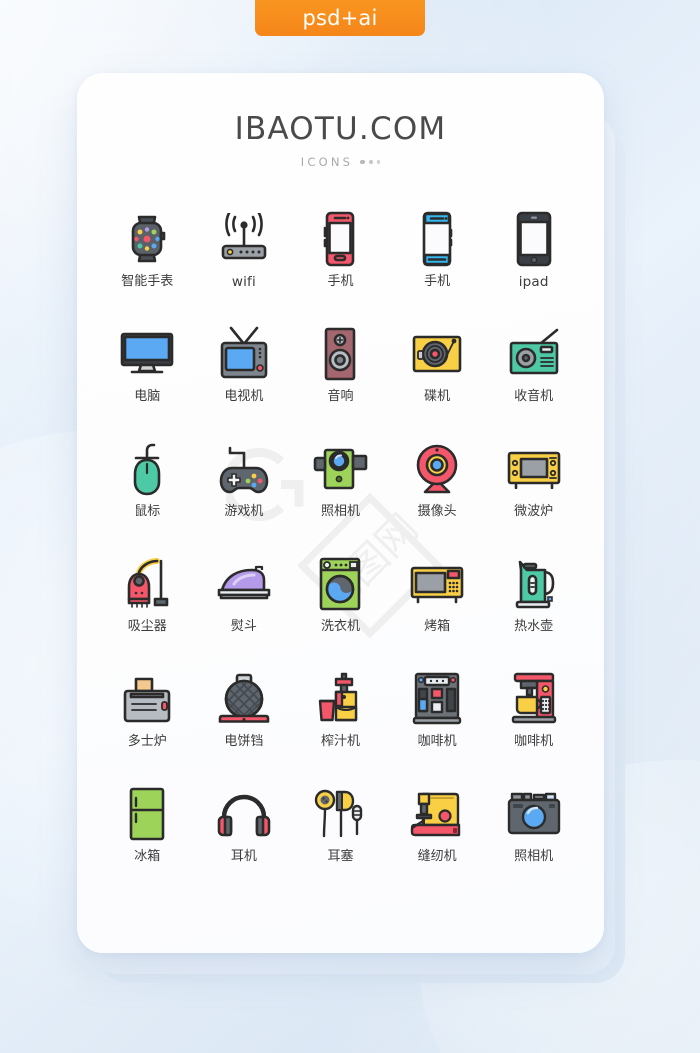  I want to click on icon-cell-headphones: 耳机, so click(244, 830).